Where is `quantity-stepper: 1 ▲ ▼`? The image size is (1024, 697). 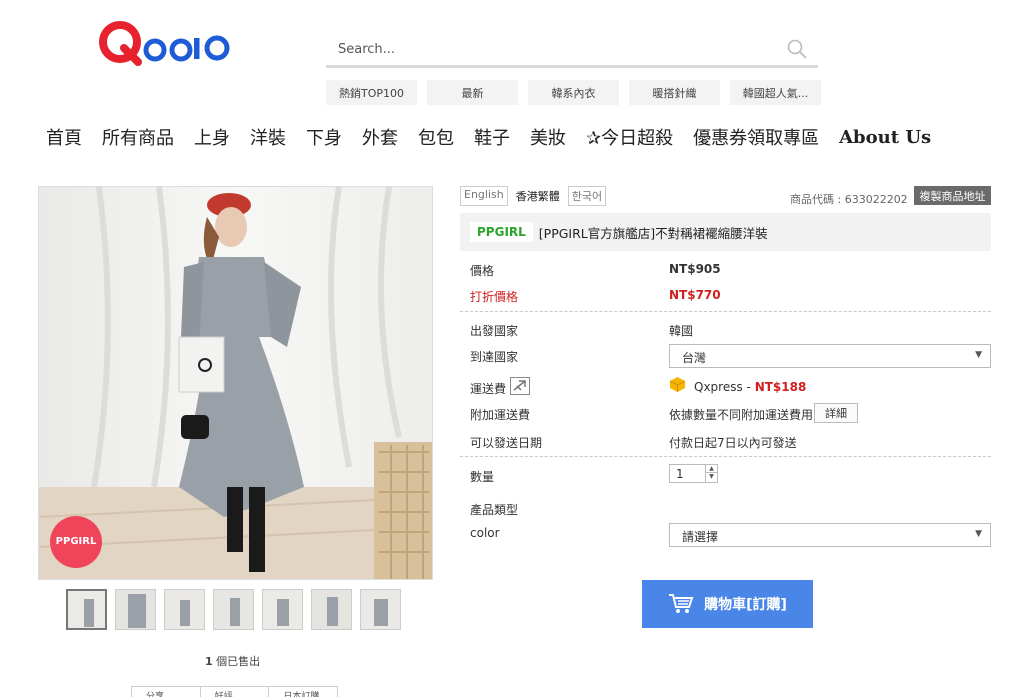
quantity-stepper: 1 ▲ ▼ is located at coordinates (693, 473).